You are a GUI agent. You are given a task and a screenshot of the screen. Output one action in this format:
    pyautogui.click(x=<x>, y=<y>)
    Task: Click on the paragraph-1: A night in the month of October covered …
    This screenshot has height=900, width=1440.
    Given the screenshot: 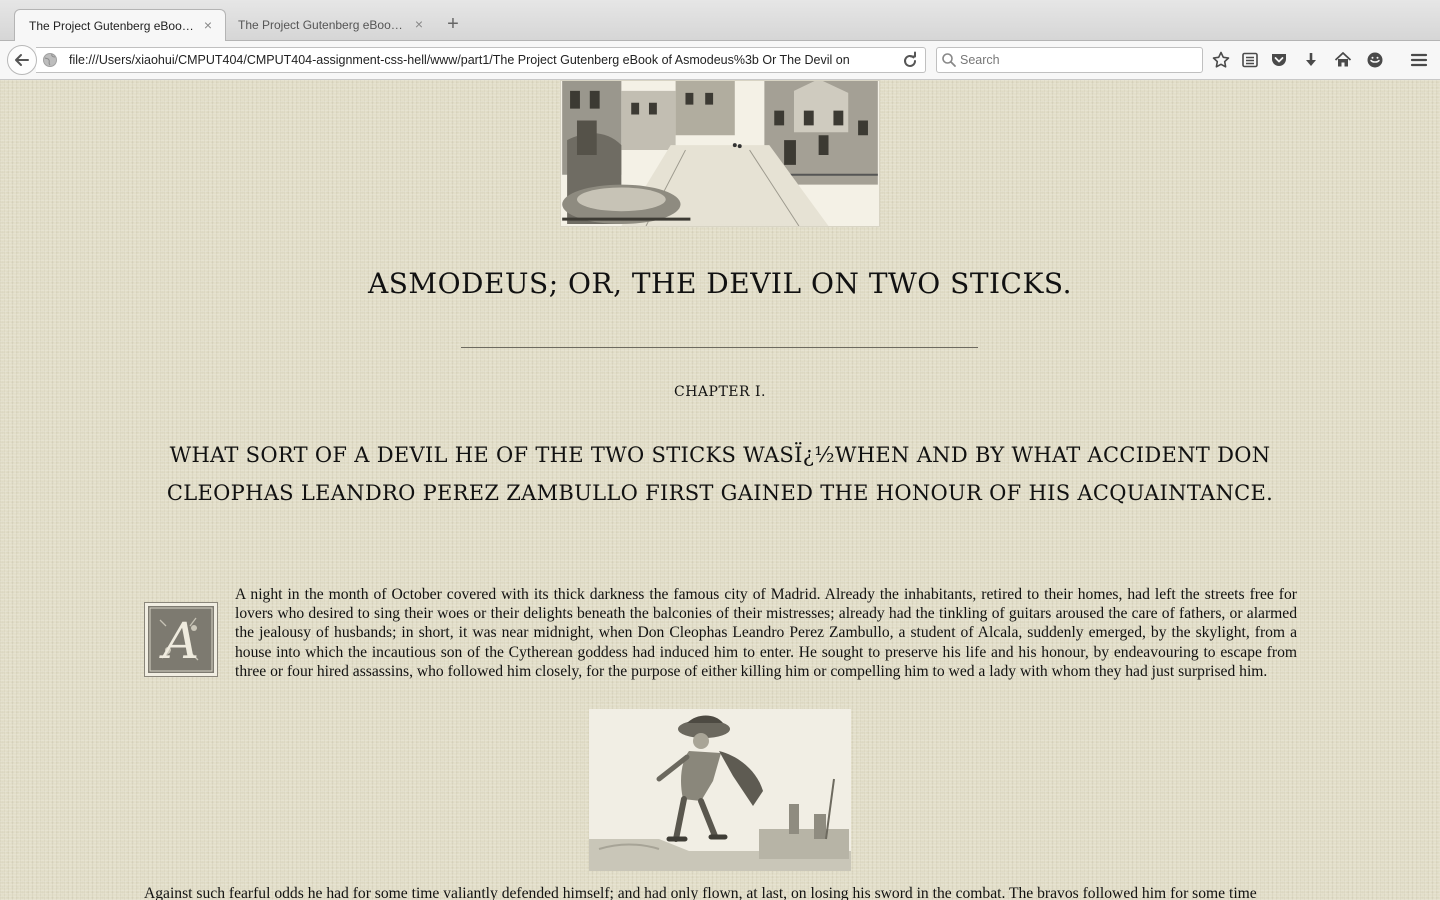 What is the action you would take?
    pyautogui.click(x=766, y=633)
    